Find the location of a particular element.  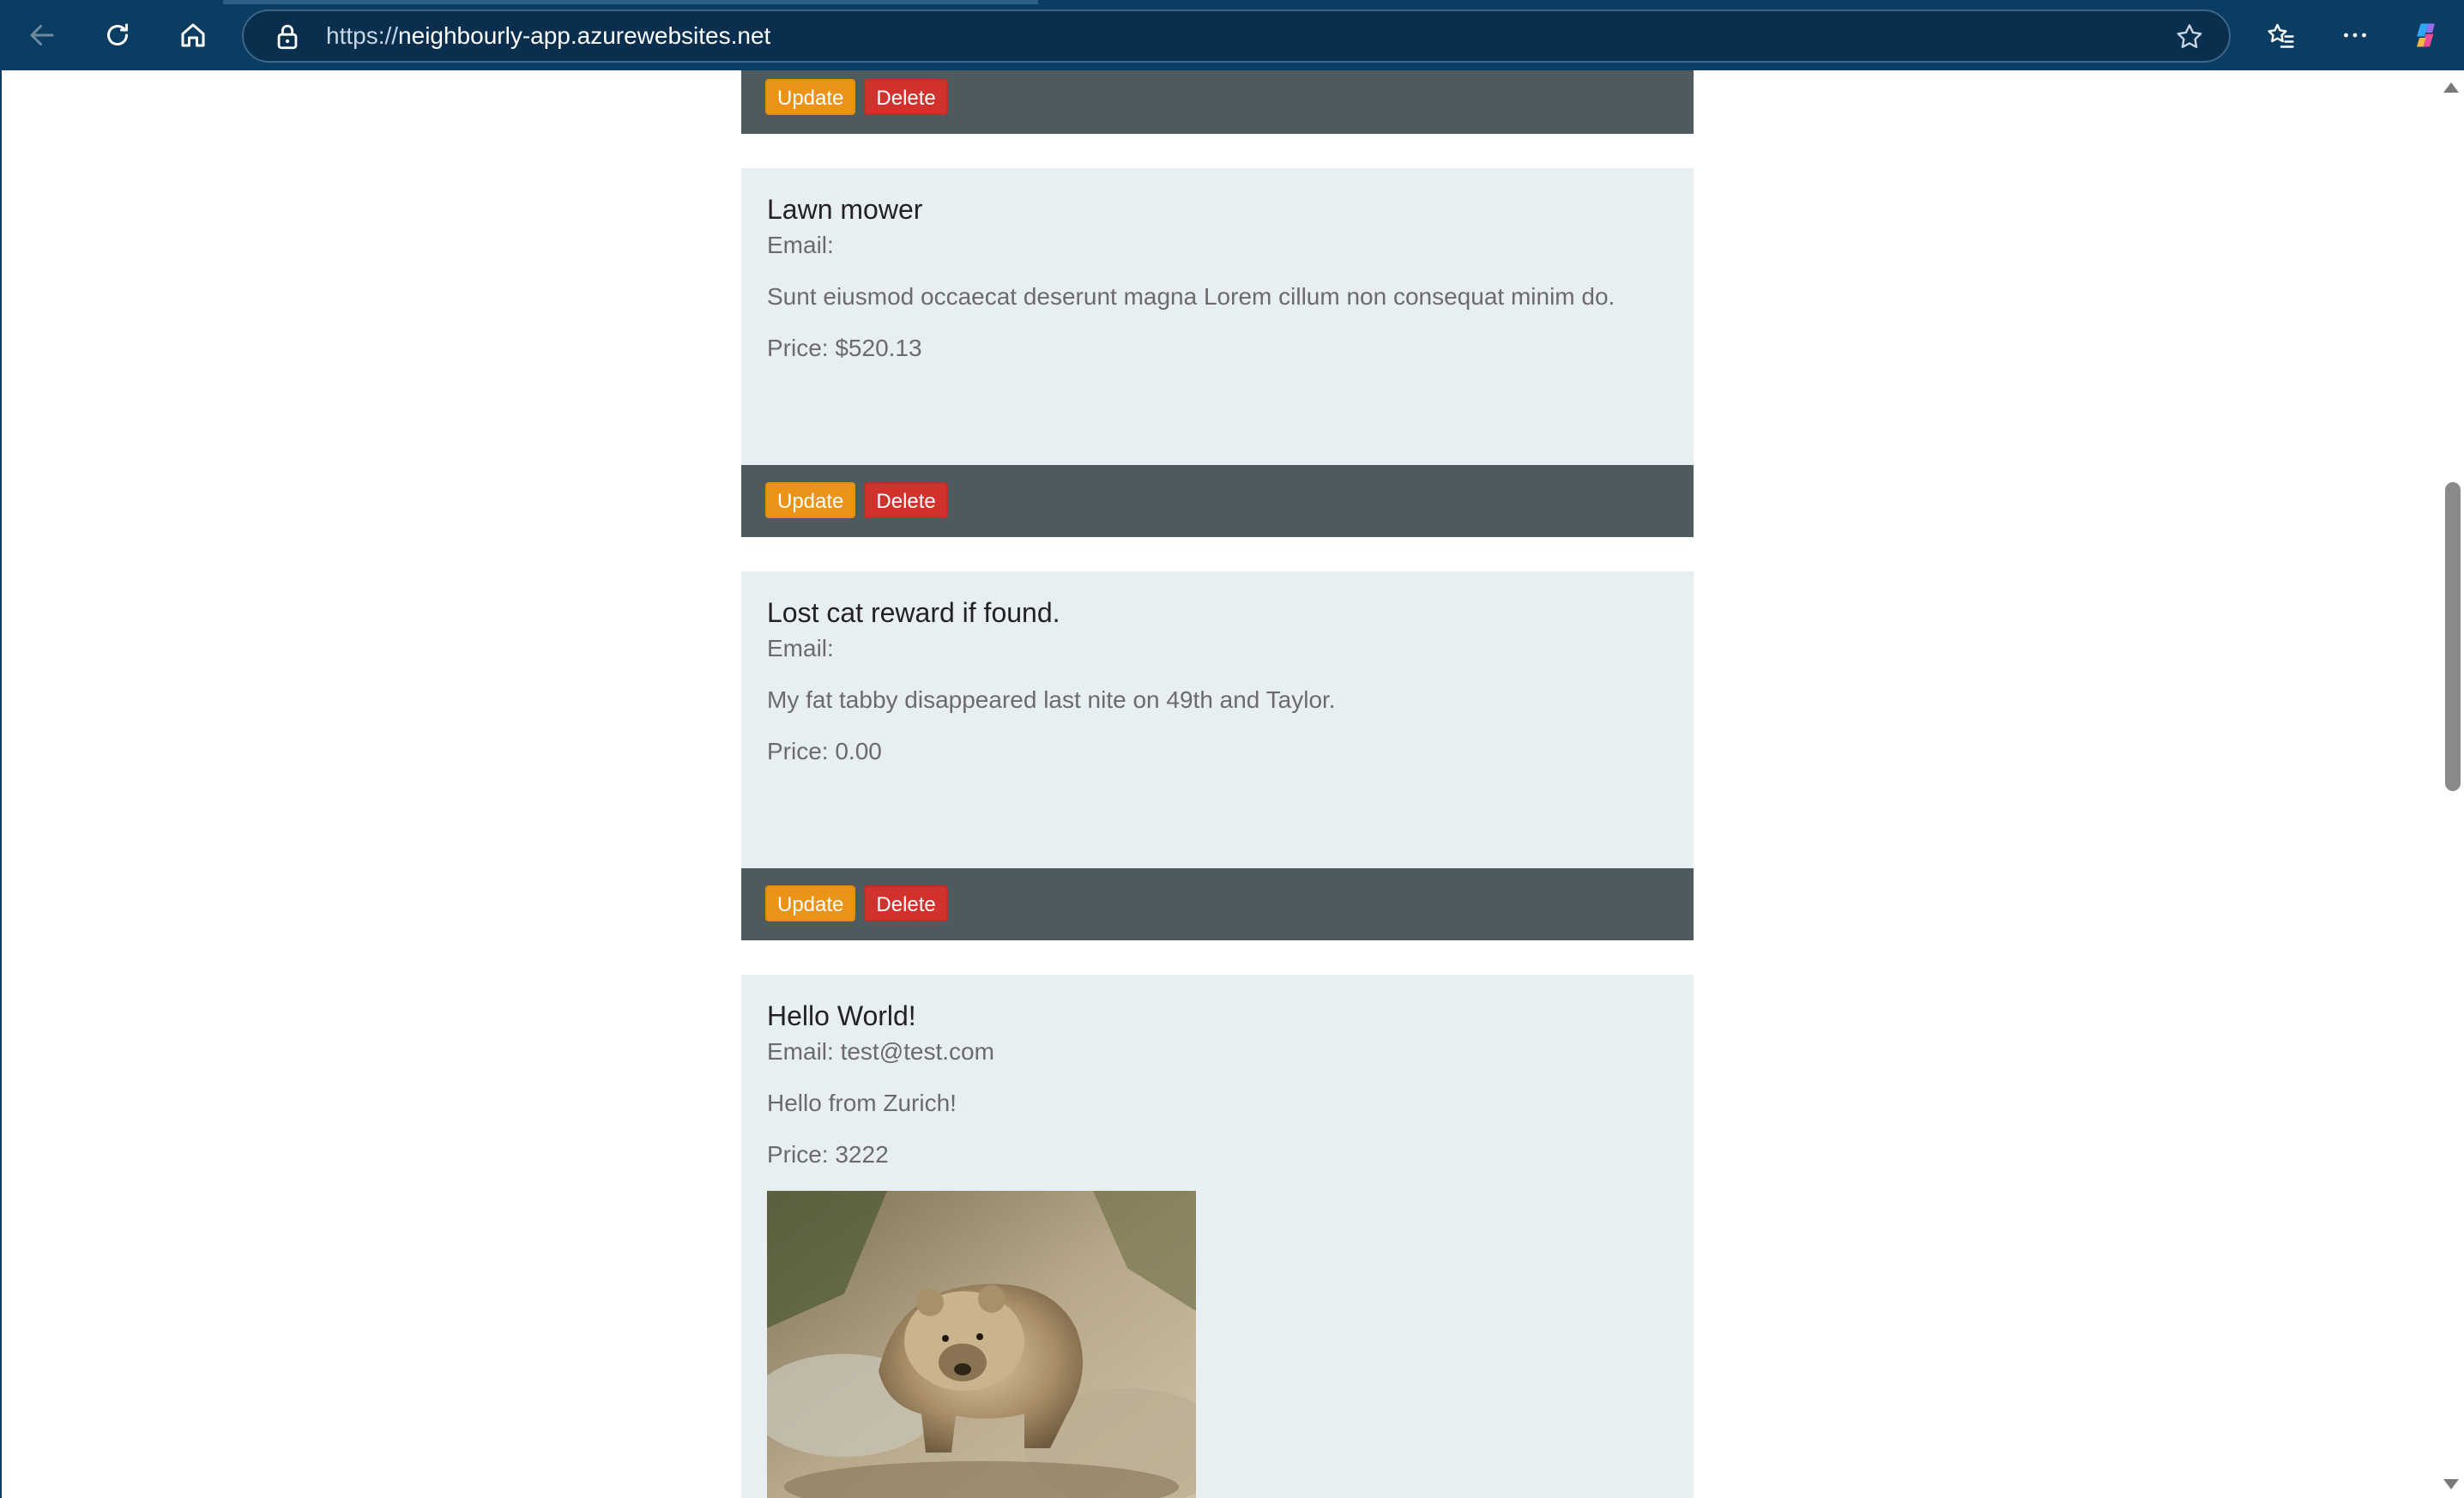

ellipsis-icon is located at coordinates (2355, 35).